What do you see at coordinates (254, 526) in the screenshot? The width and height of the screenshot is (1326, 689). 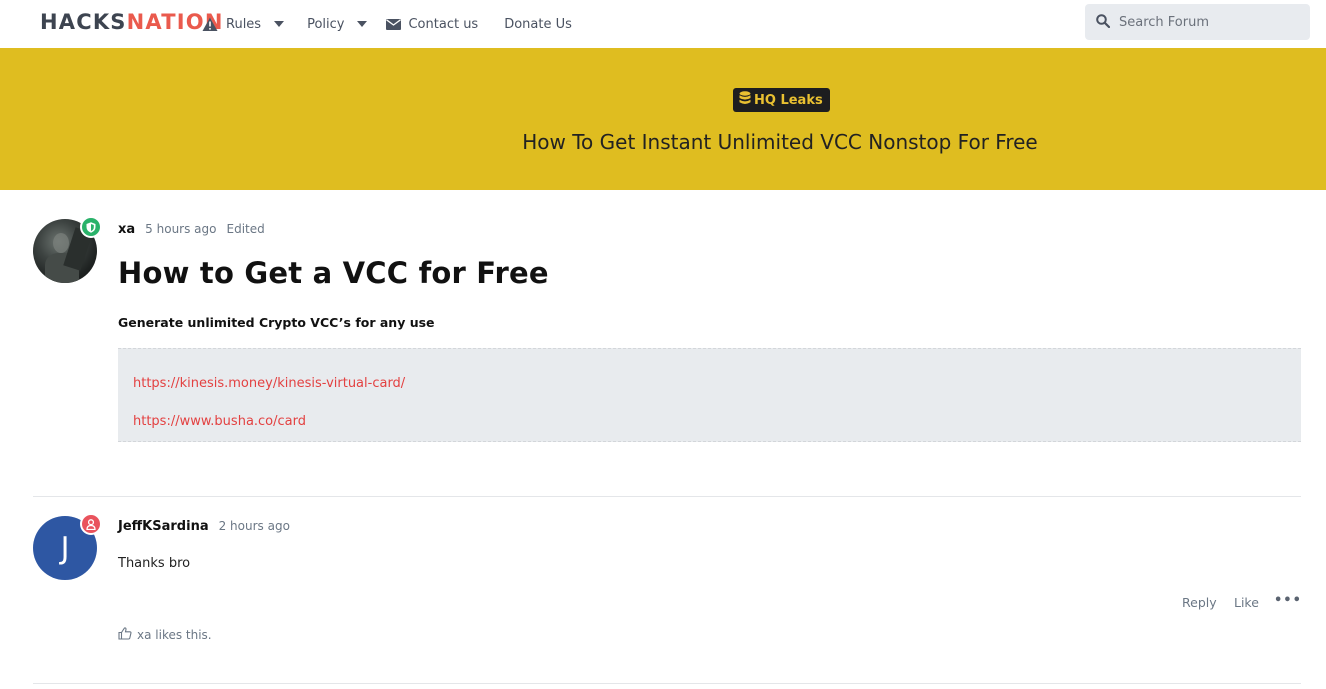 I see `post-time: 2 hours ago` at bounding box center [254, 526].